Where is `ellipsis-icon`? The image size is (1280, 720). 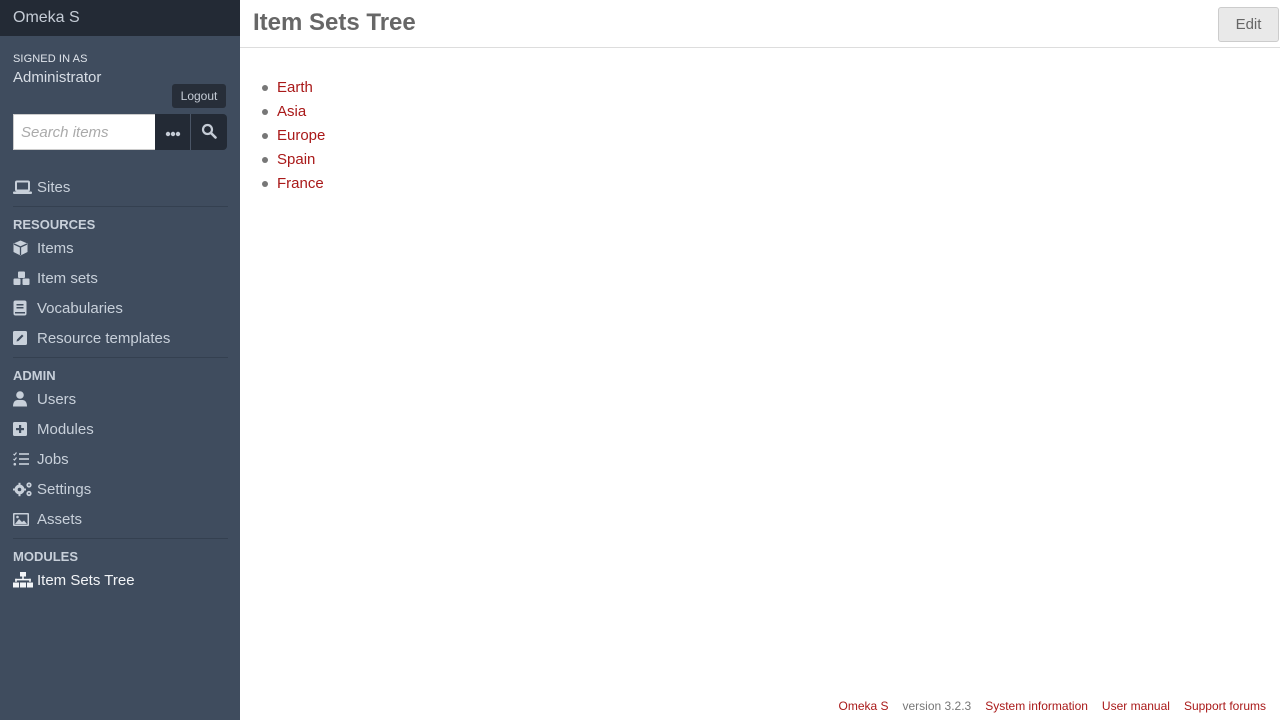 ellipsis-icon is located at coordinates (173, 132).